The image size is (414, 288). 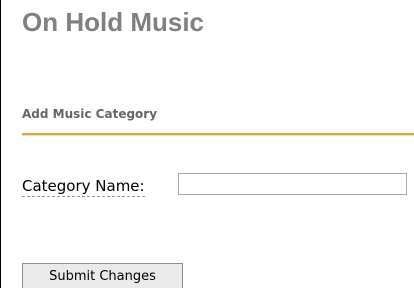 What do you see at coordinates (113, 22) in the screenshot?
I see `page-title: On Hold Music` at bounding box center [113, 22].